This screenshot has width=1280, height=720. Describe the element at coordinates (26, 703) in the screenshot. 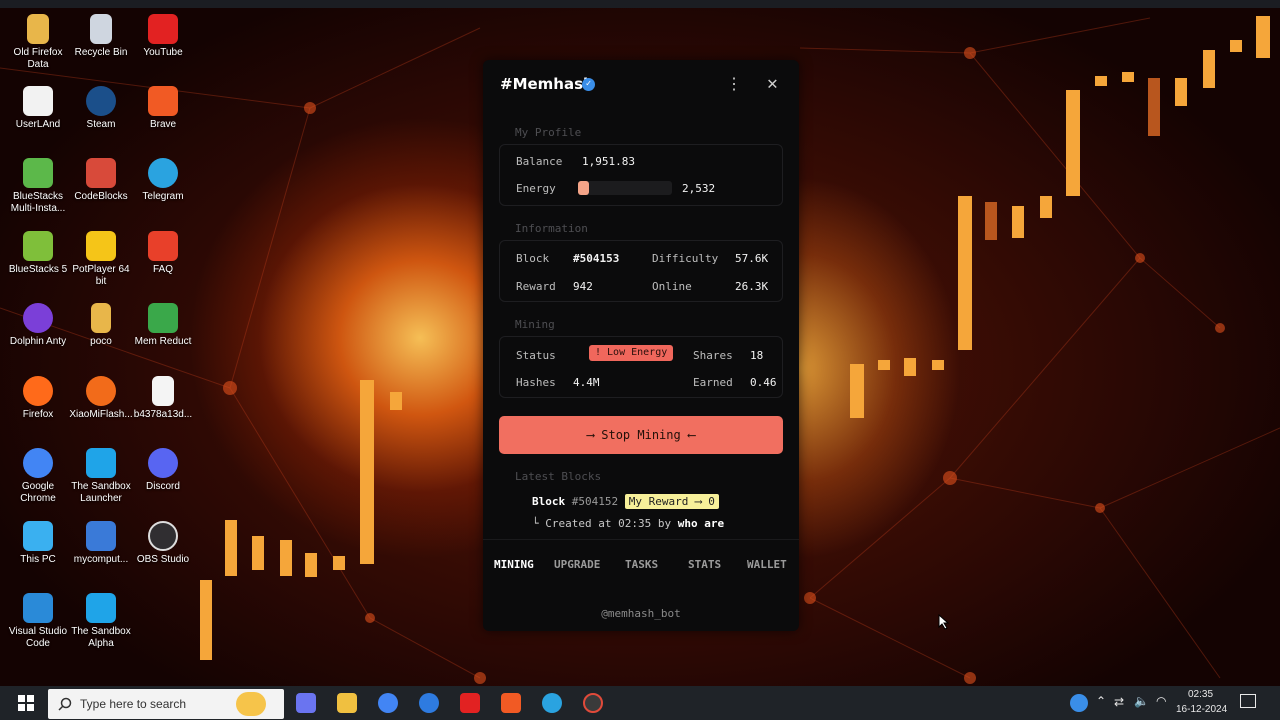

I see `windows-start-icon` at that location.